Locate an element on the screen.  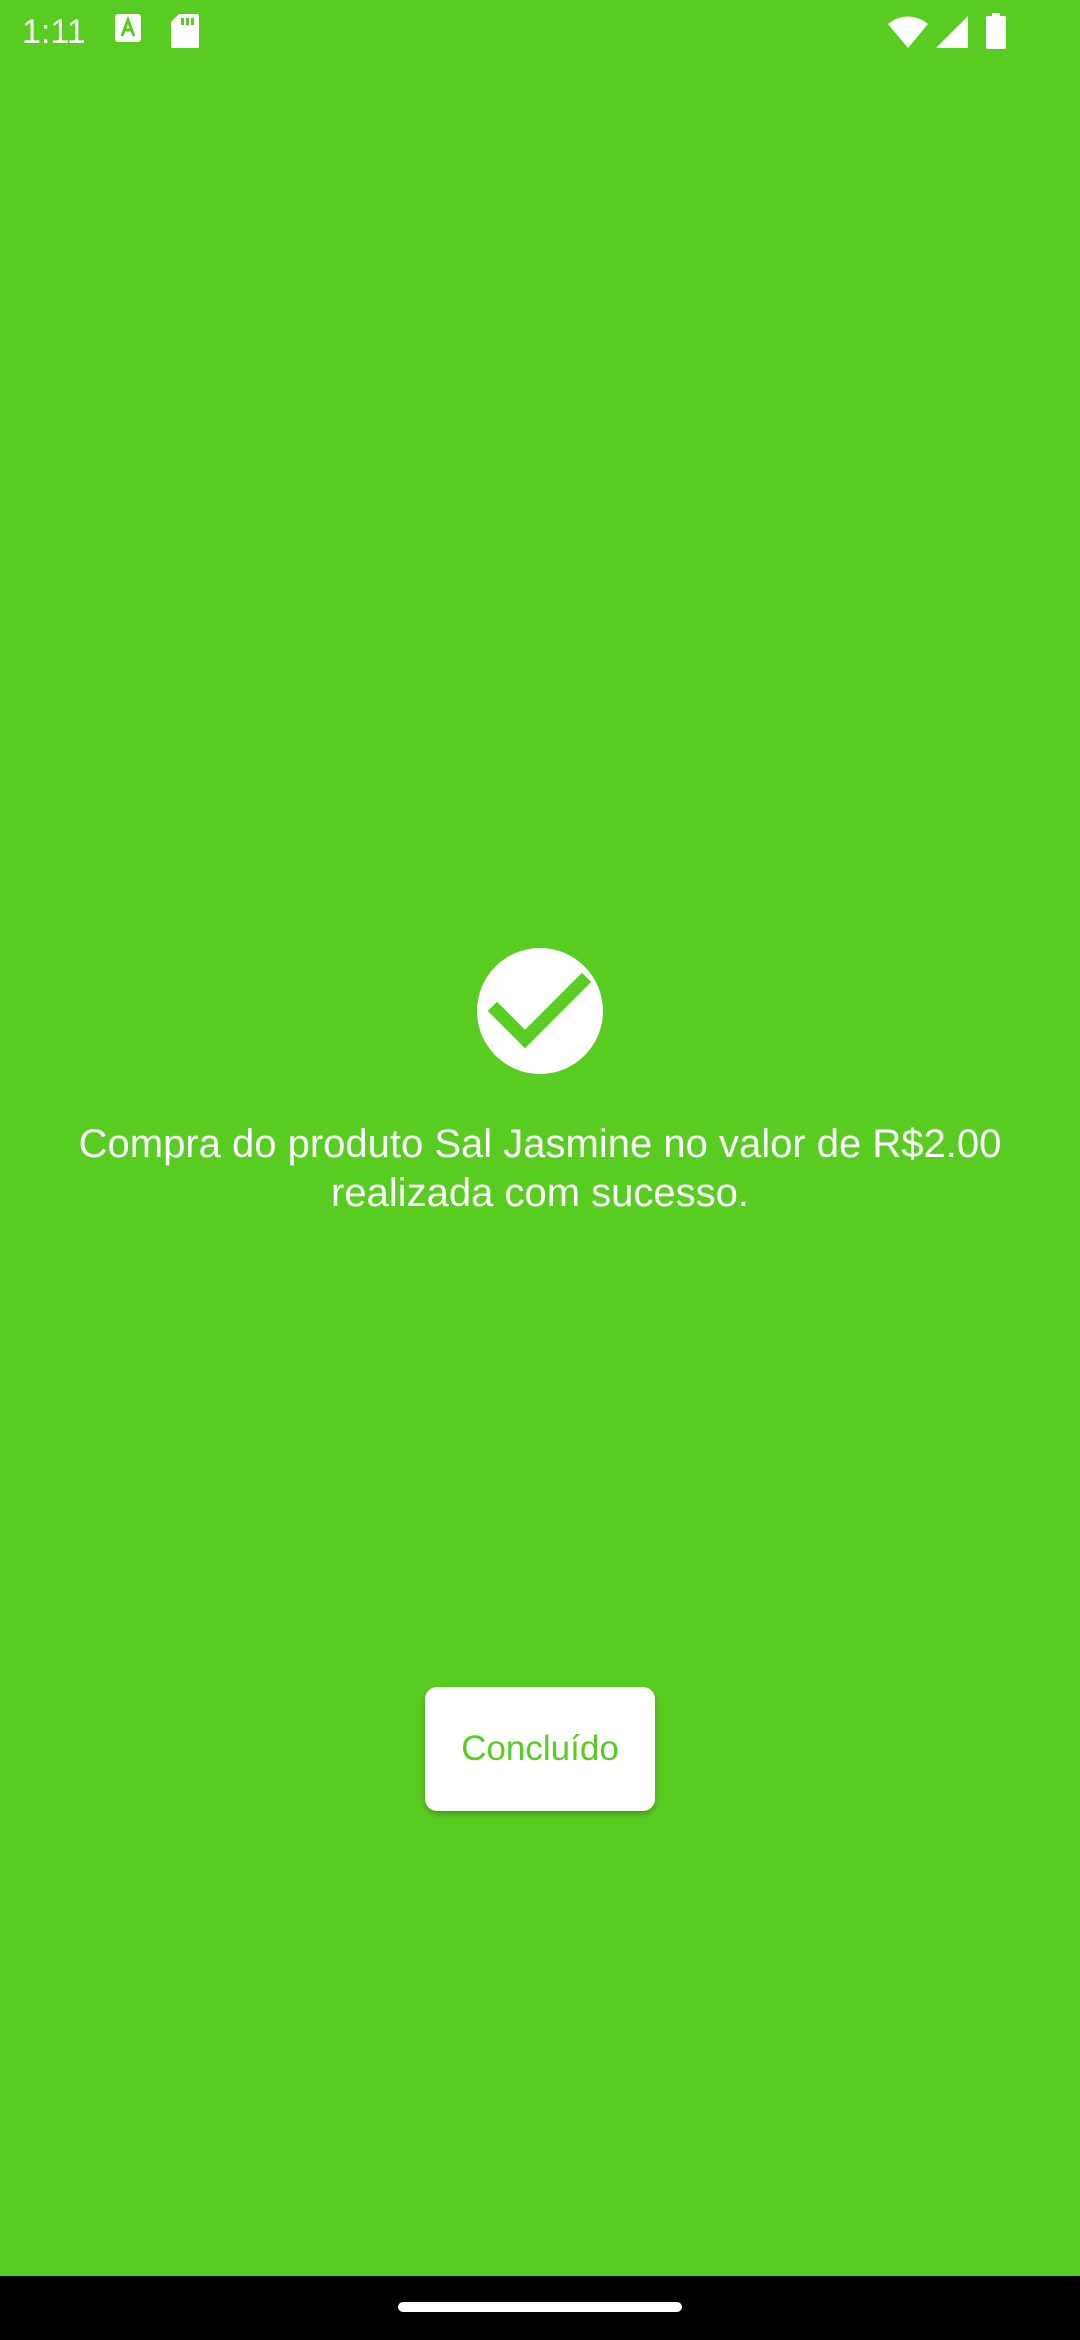
sd-card-icon is located at coordinates (185, 31).